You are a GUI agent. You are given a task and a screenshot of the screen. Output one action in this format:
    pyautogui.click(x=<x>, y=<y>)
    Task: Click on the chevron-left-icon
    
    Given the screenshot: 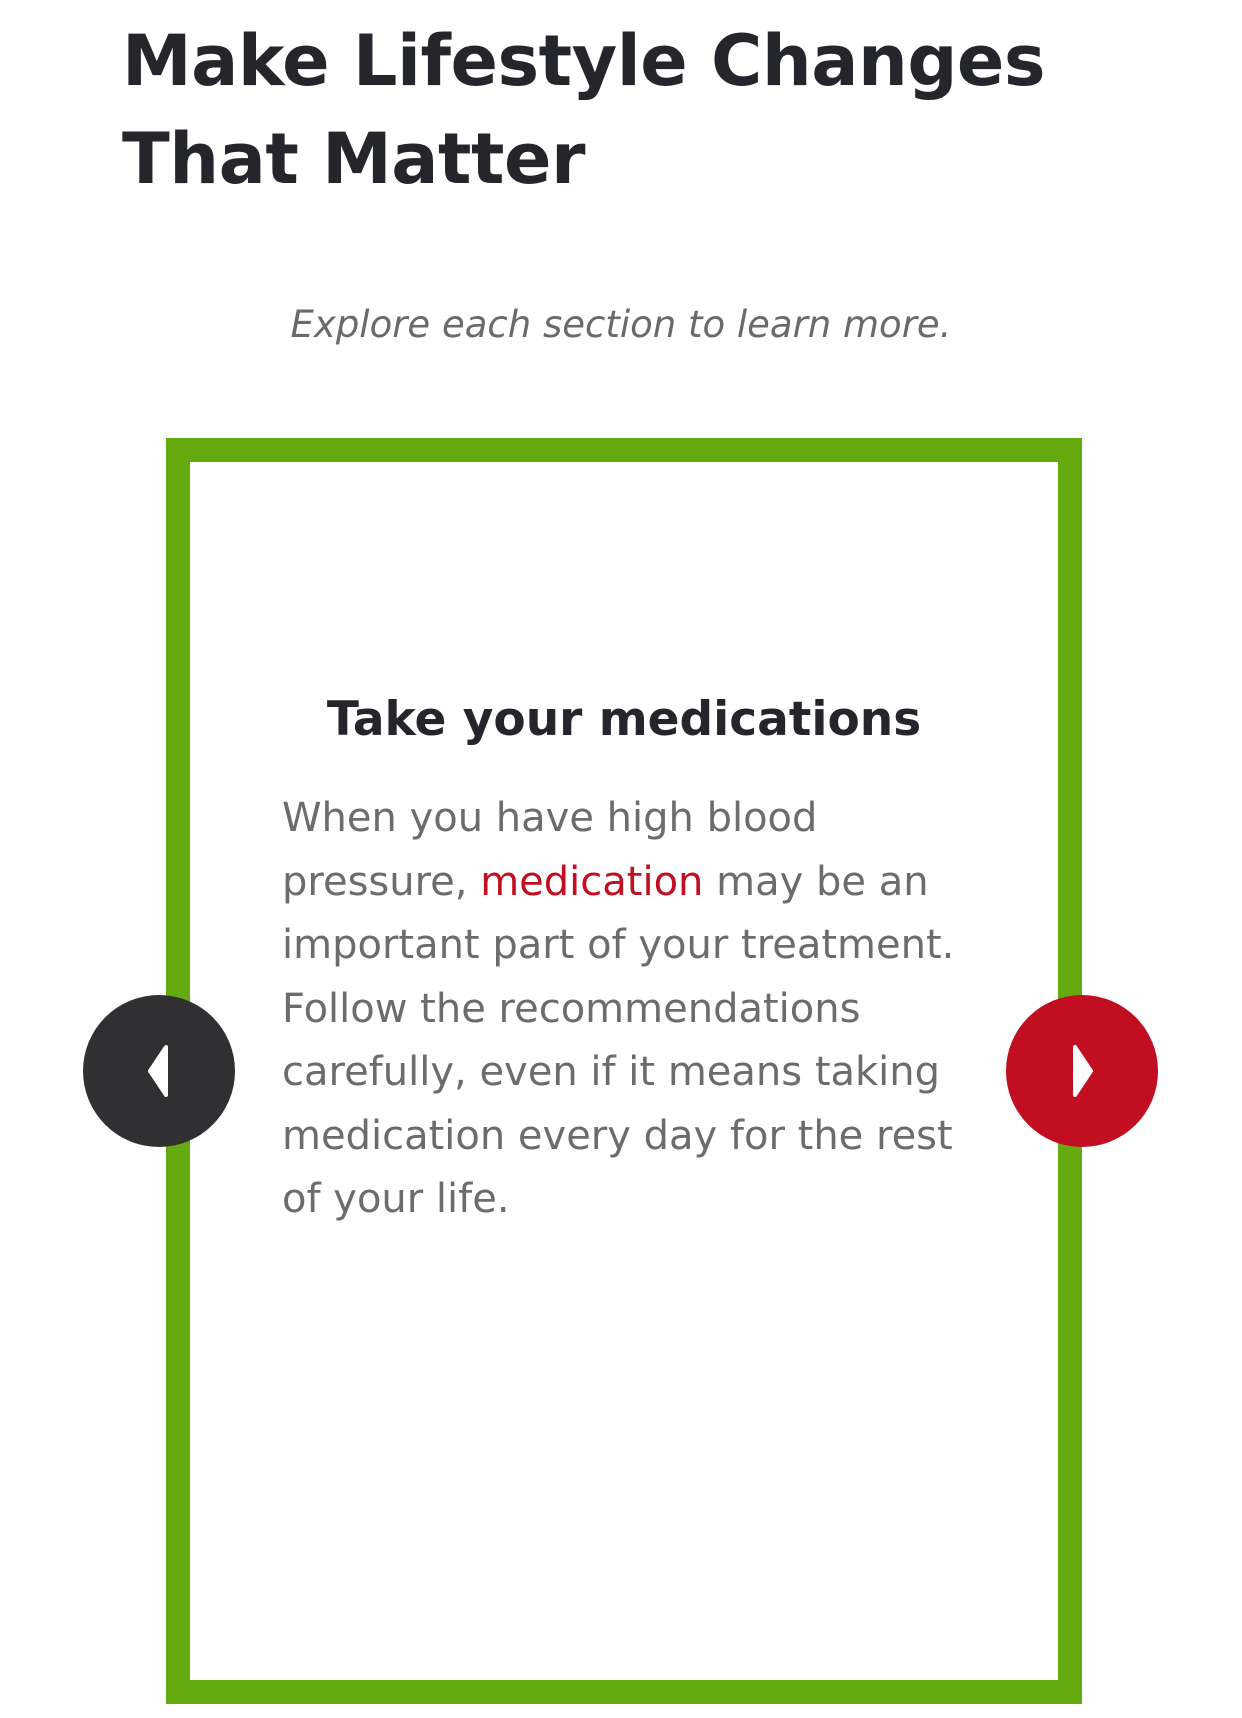 What is the action you would take?
    pyautogui.click(x=158, y=1071)
    